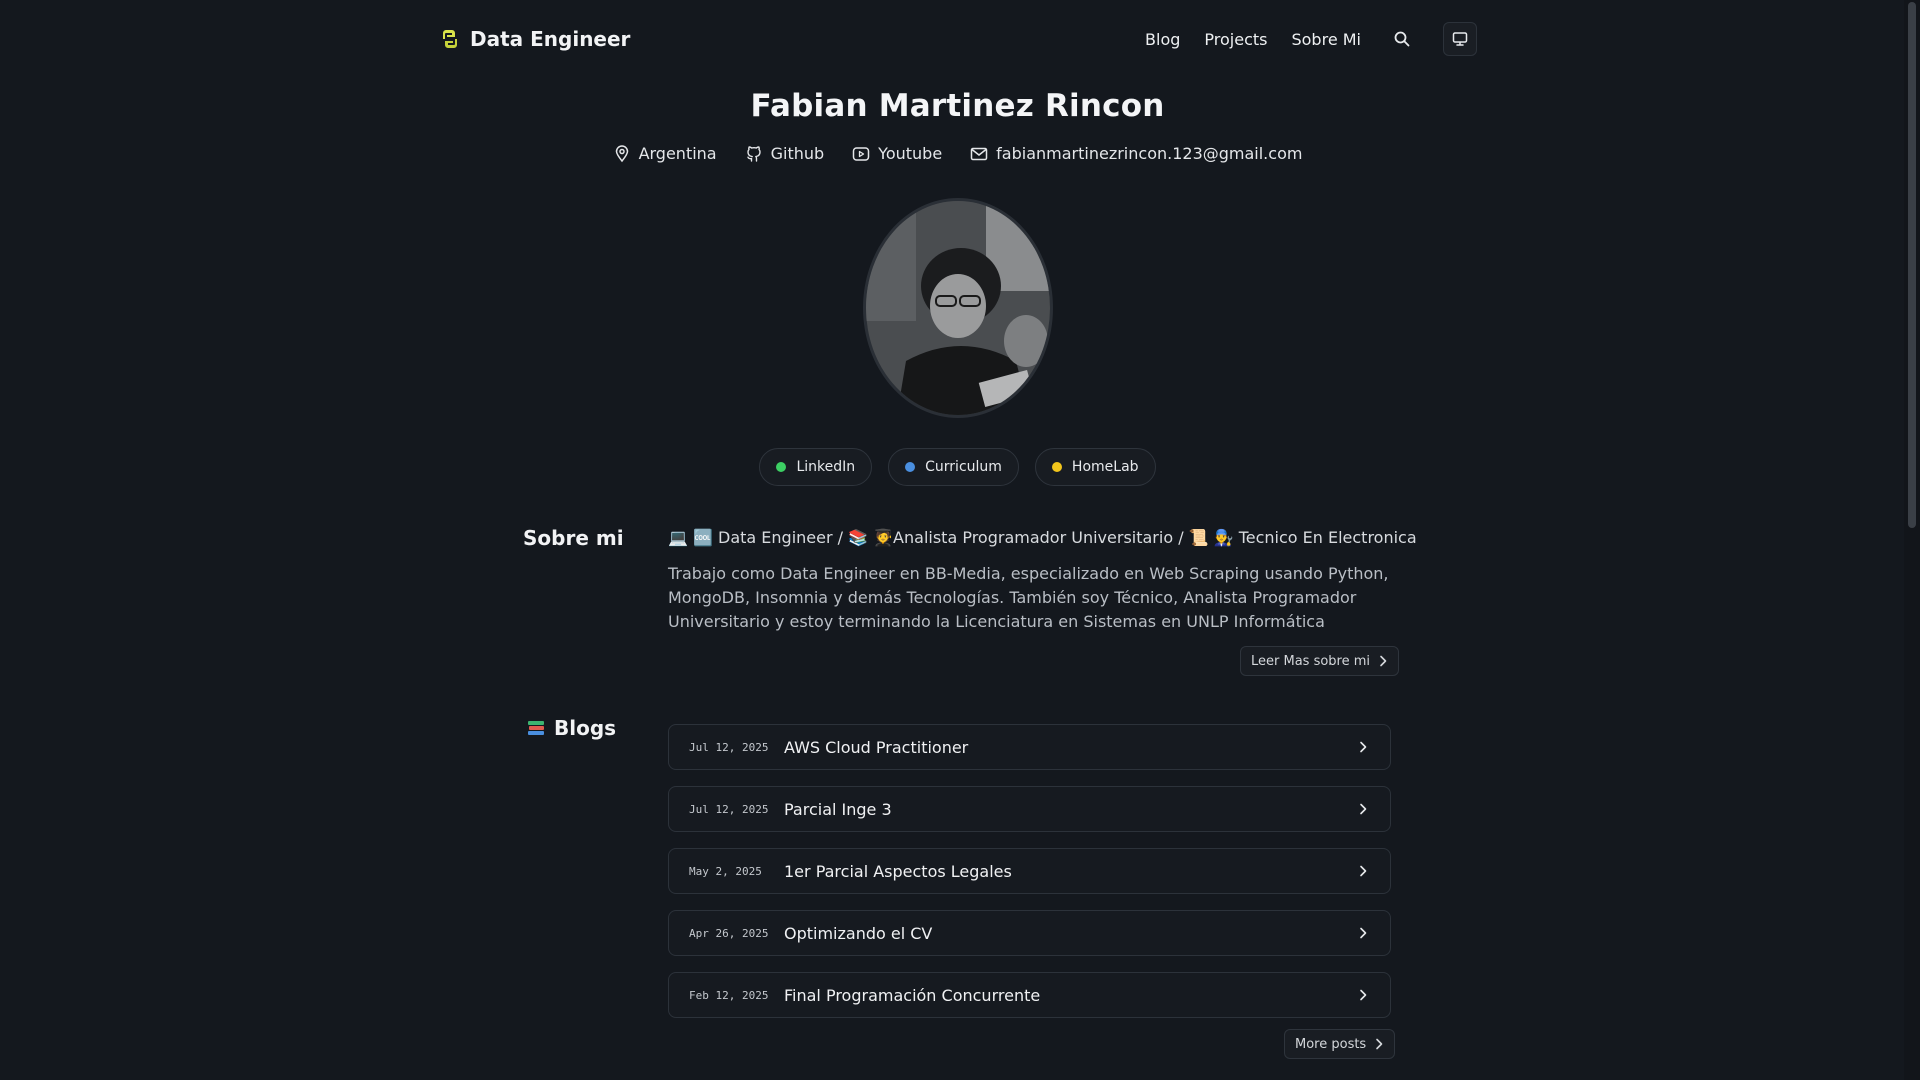 The image size is (1920, 1080). I want to click on post-title: AWS Cloud Practitioner, so click(876, 747).